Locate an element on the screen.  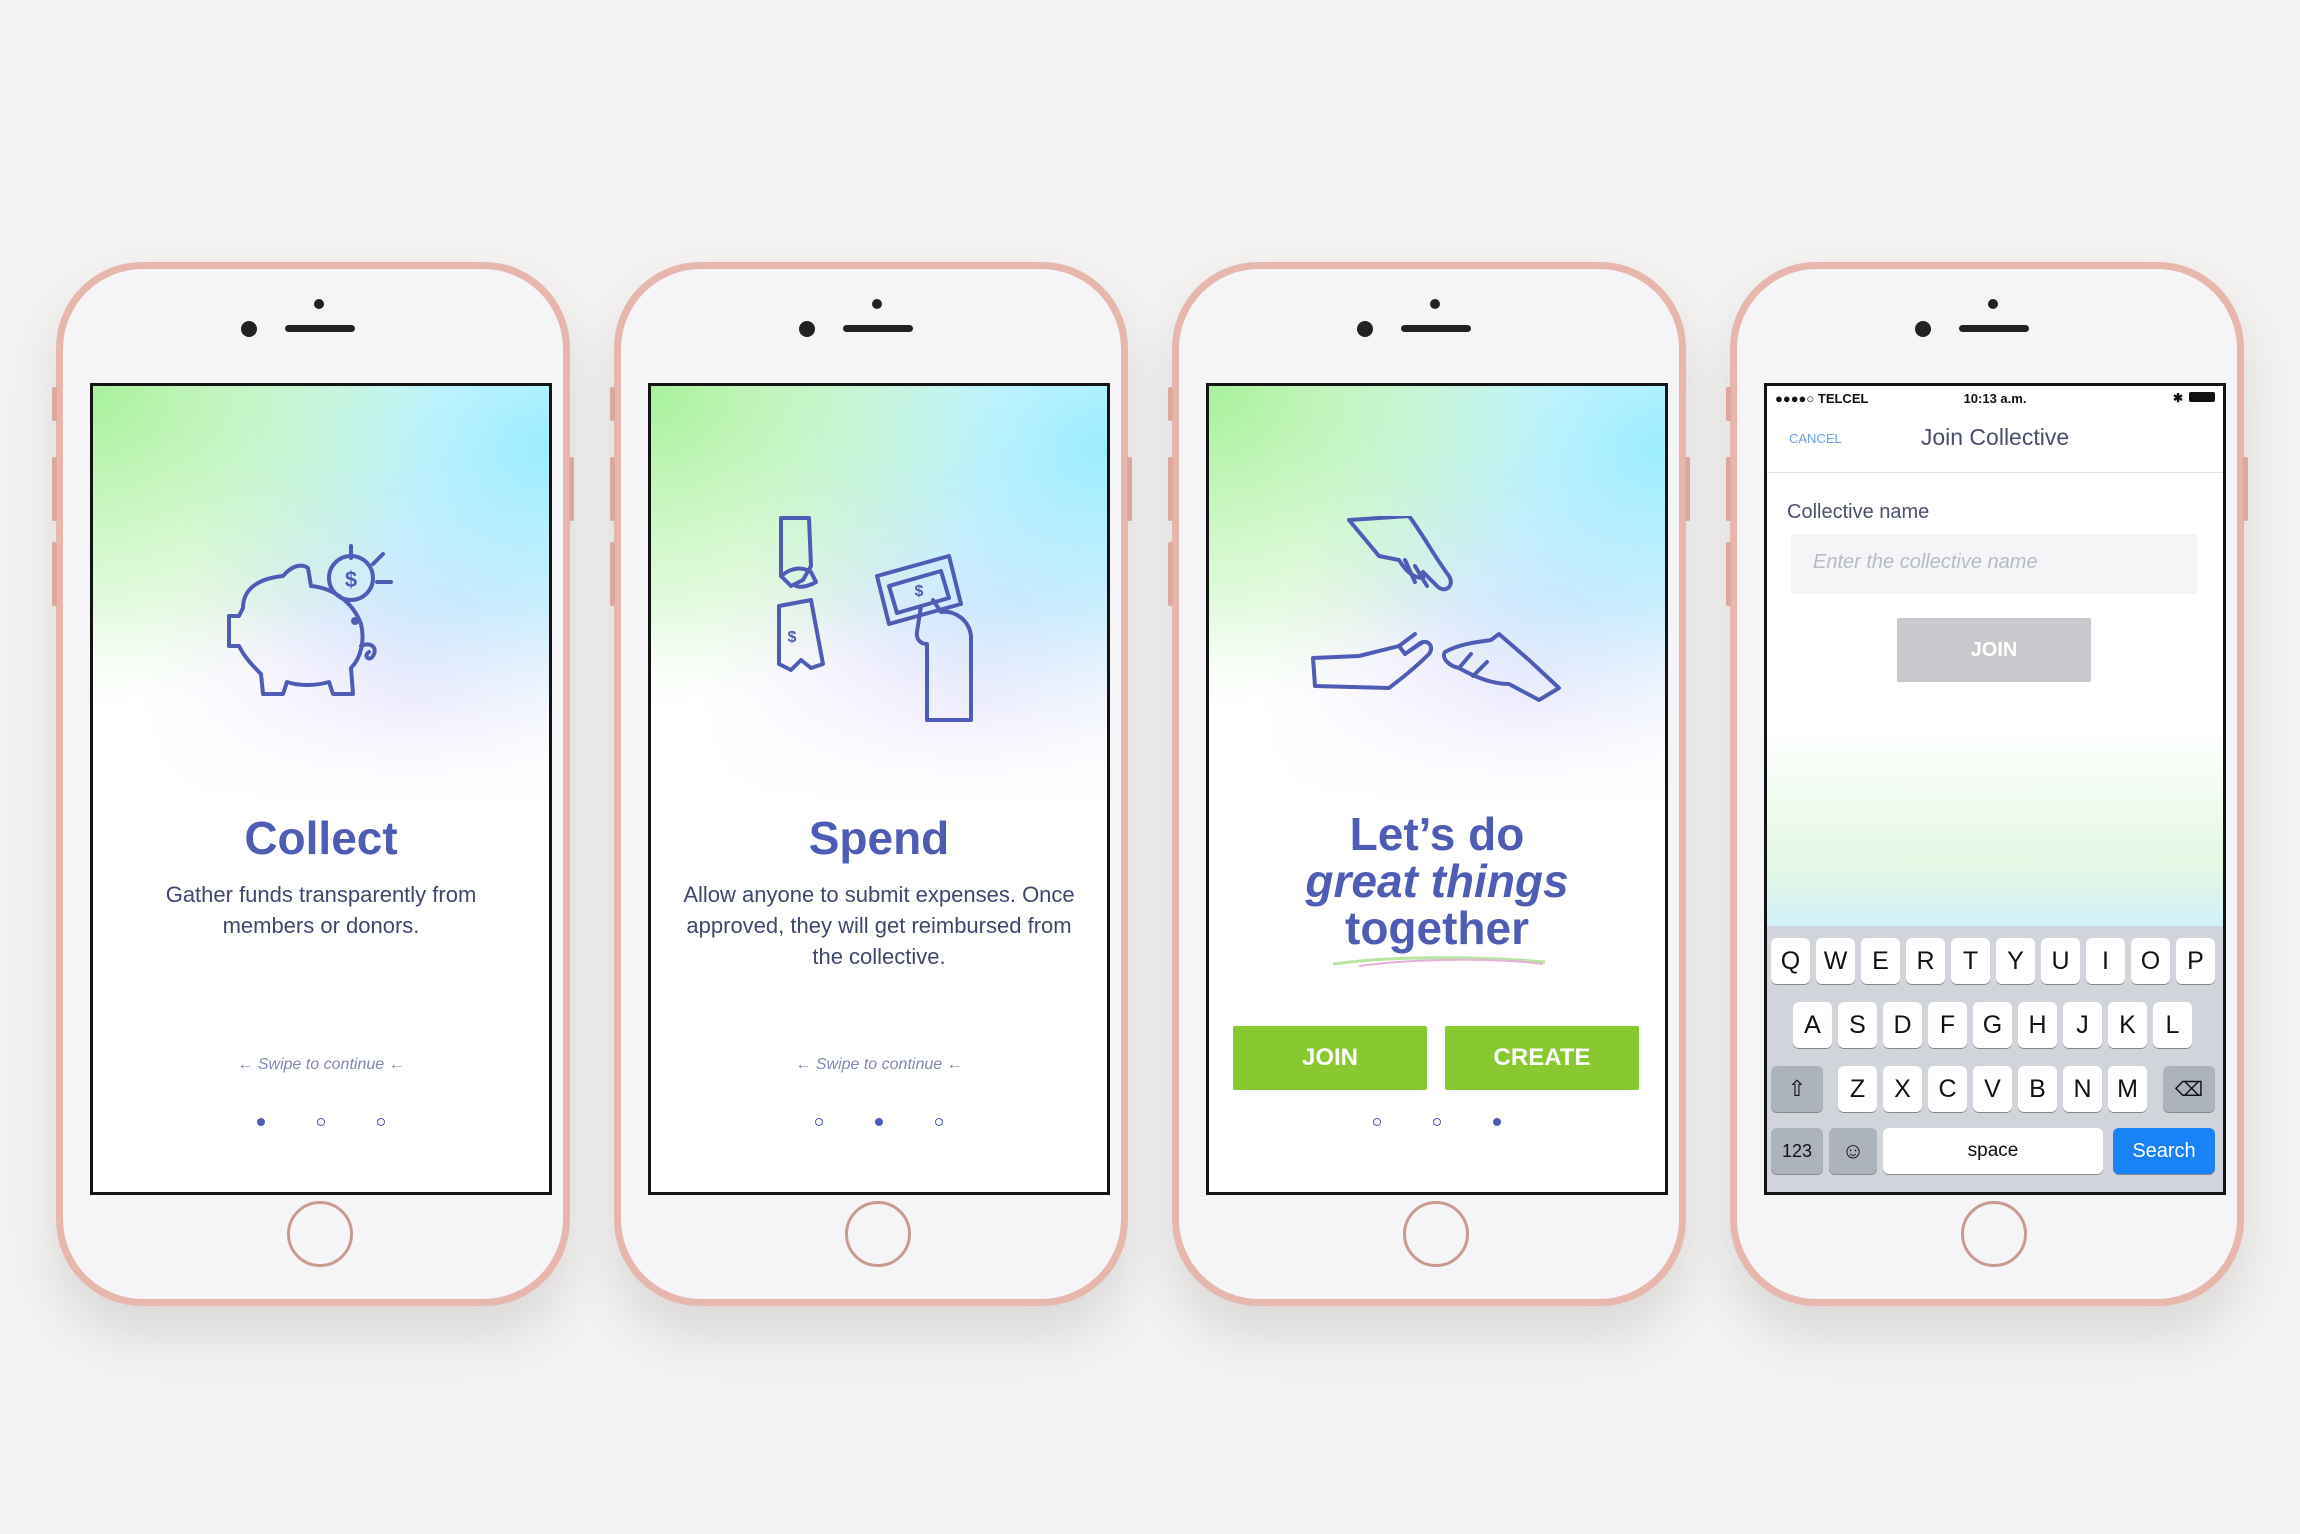
key-b: B is located at coordinates (2037, 1089).